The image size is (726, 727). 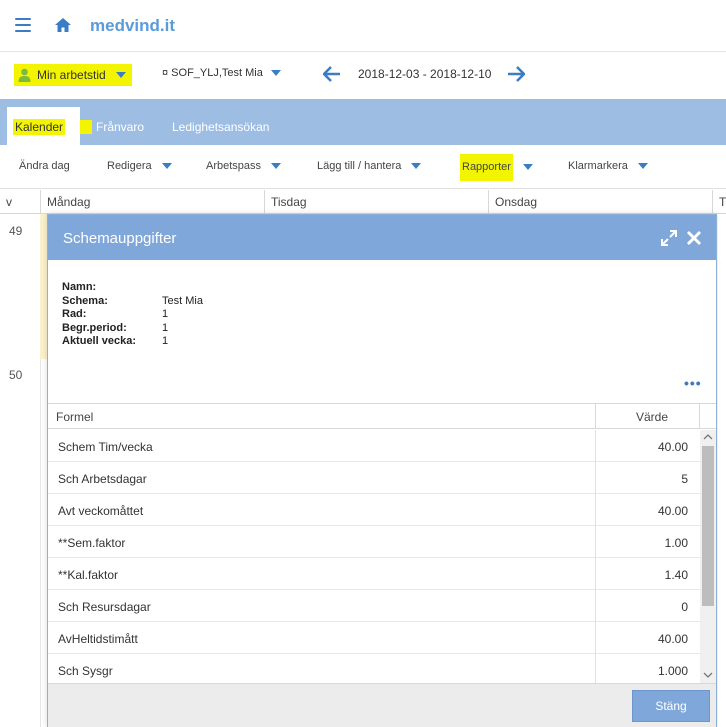 I want to click on info-row: Begr.period: 1, so click(x=132, y=329).